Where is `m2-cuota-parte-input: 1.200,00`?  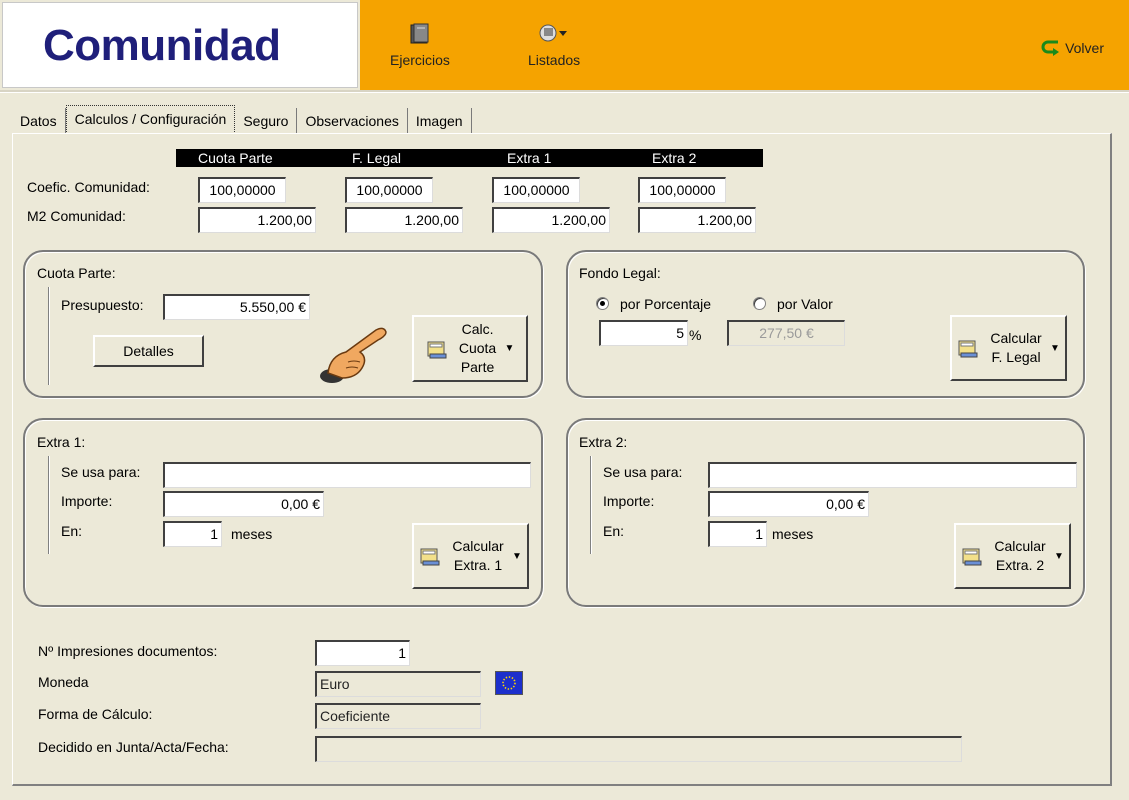
m2-cuota-parte-input: 1.200,00 is located at coordinates (257, 220).